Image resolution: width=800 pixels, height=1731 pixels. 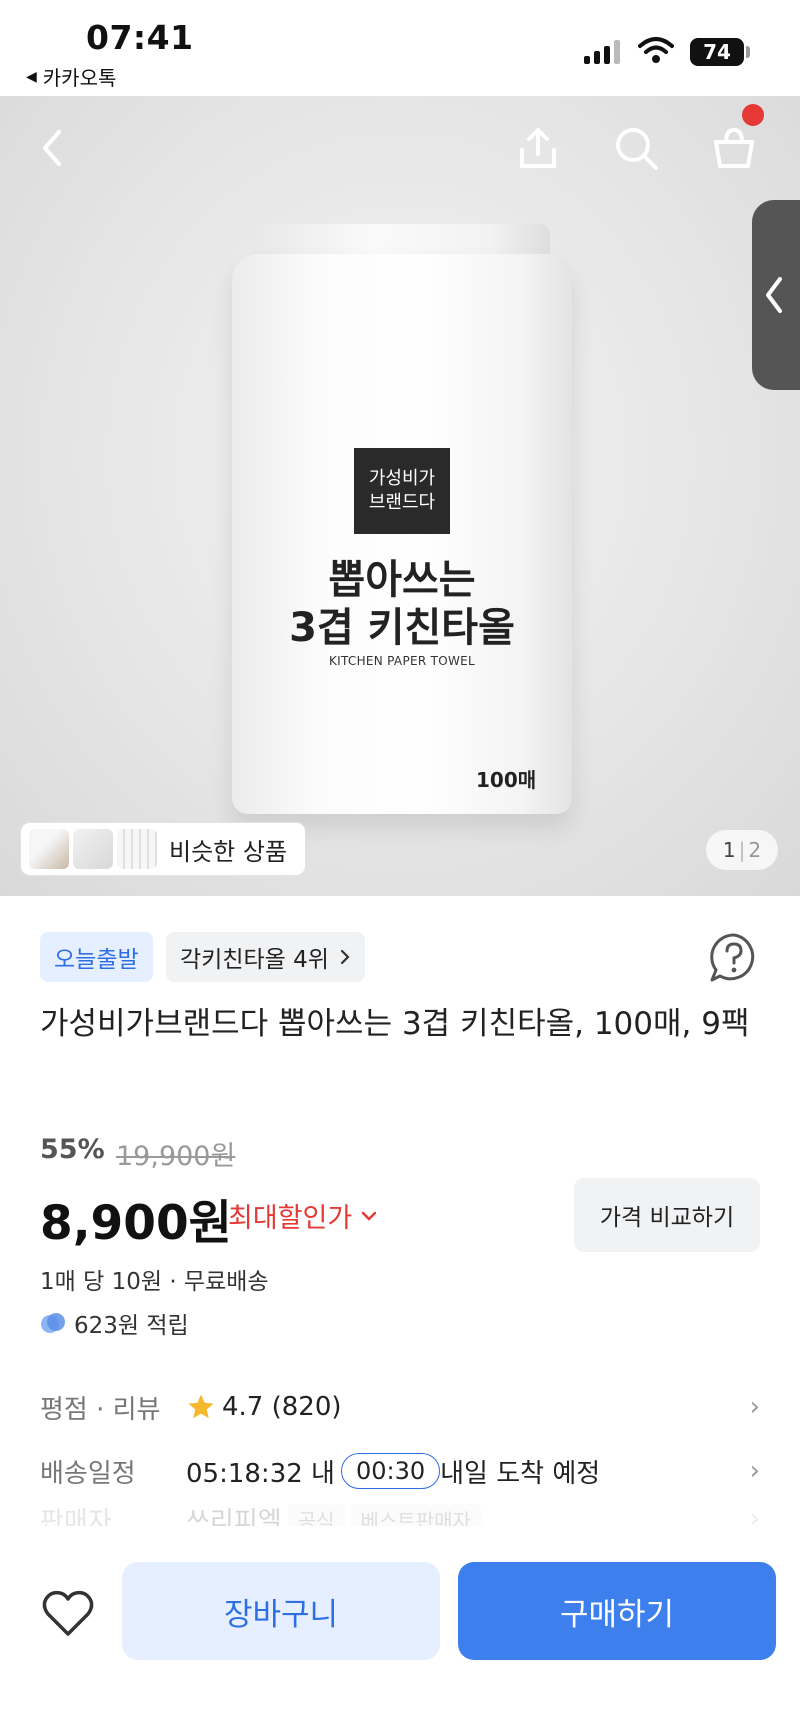 I want to click on side-panel-tab, so click(x=776, y=295).